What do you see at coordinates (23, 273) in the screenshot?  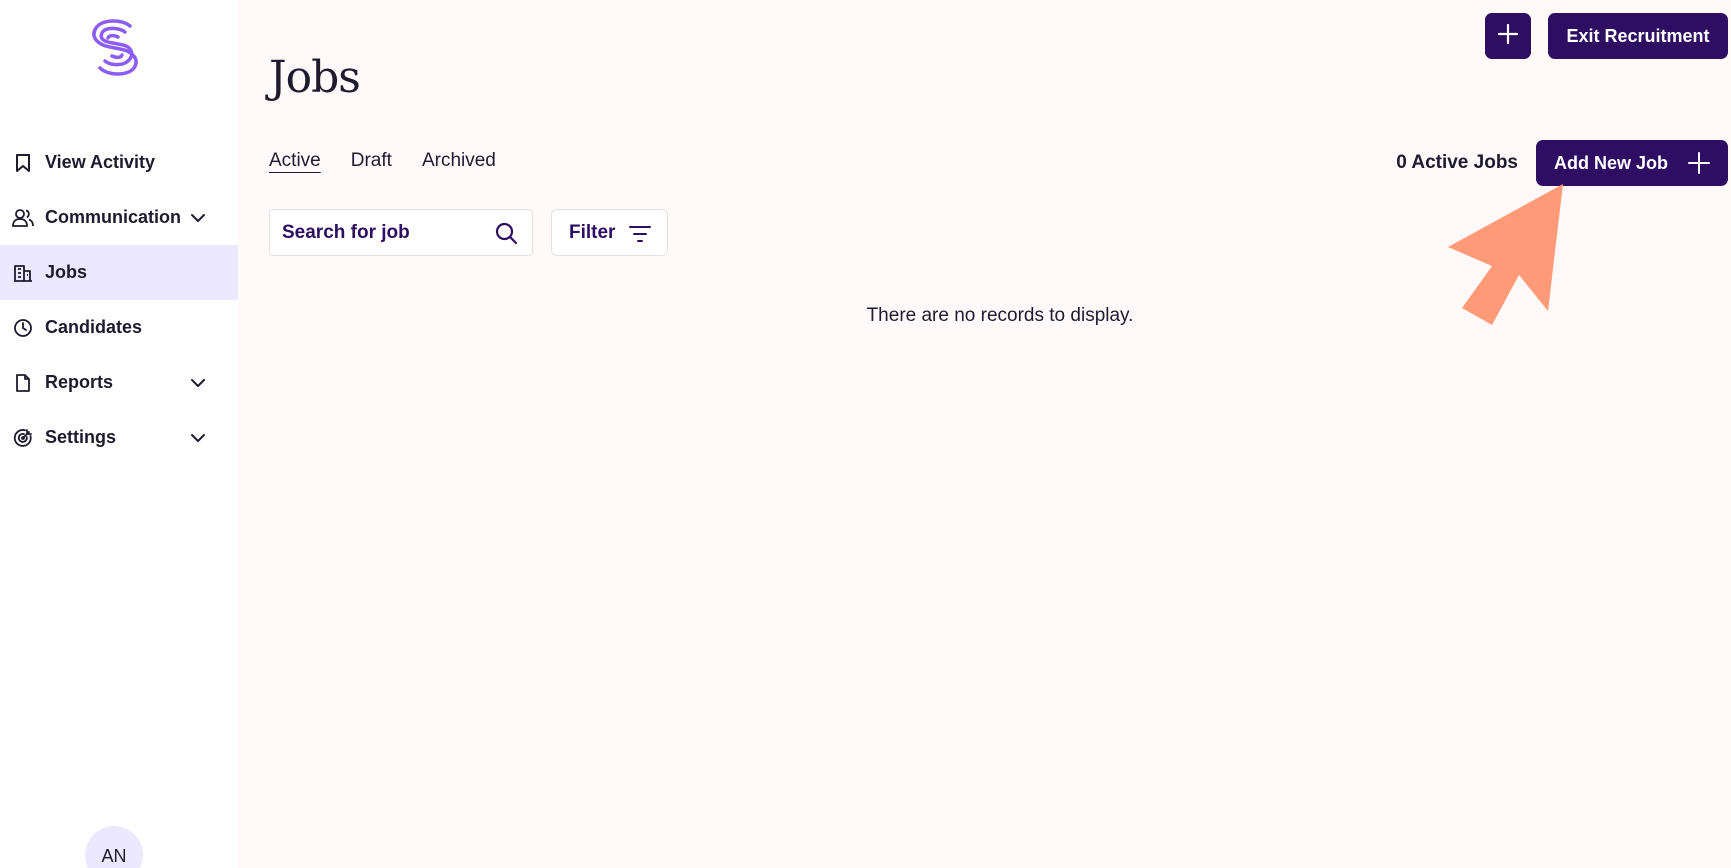 I see `building-icon` at bounding box center [23, 273].